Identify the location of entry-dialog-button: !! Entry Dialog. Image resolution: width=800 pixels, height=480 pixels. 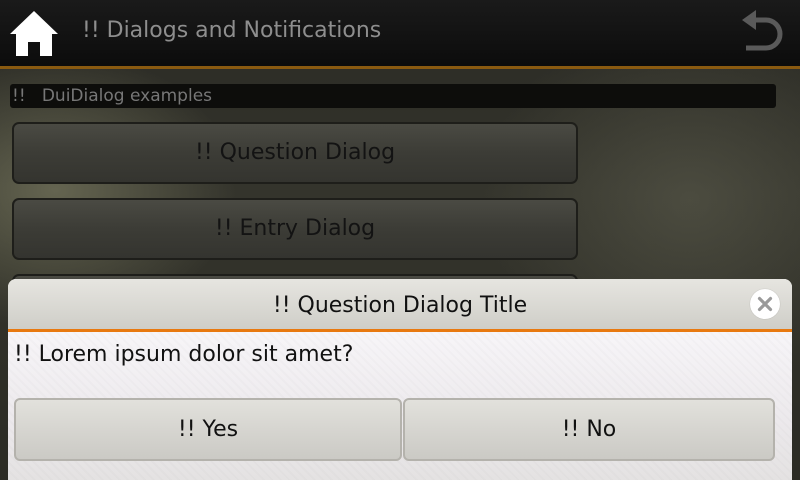
(295, 229).